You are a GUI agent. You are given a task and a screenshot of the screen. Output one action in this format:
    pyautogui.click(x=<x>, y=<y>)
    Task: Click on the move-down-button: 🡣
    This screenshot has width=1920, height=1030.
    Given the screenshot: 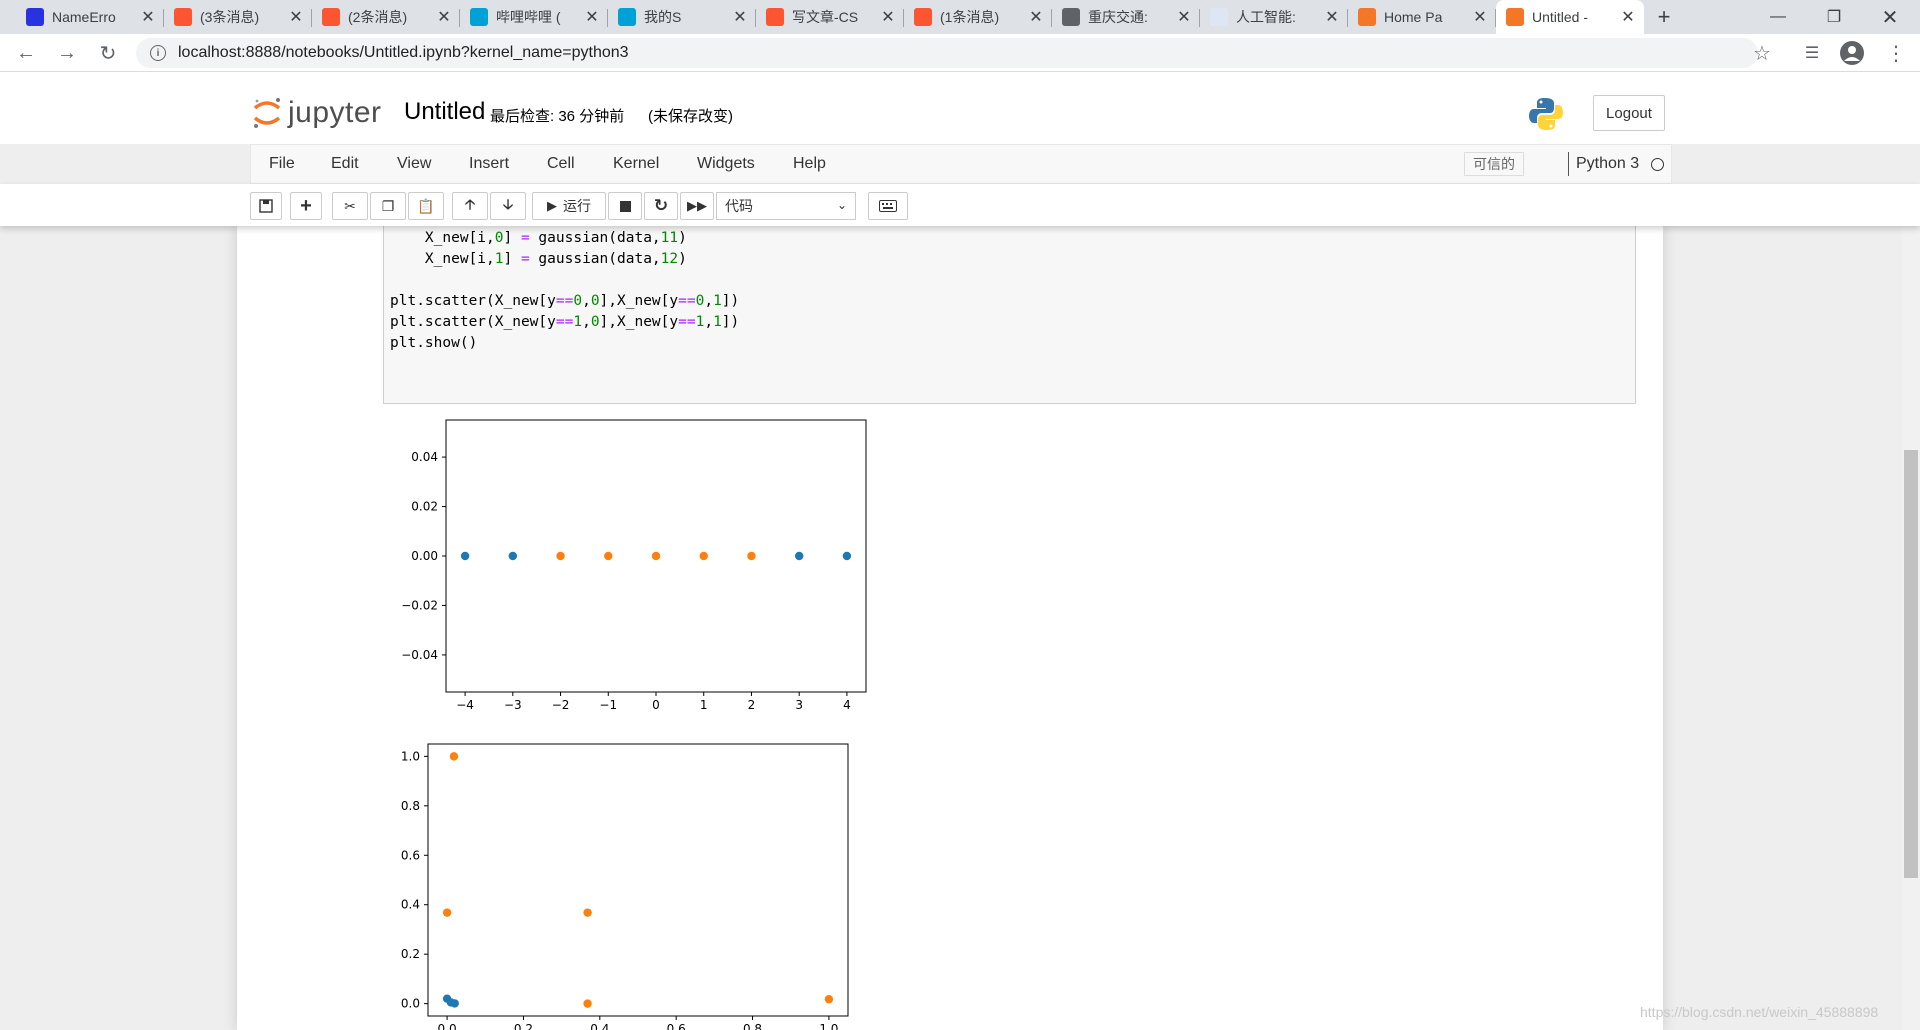 What is the action you would take?
    pyautogui.click(x=508, y=206)
    